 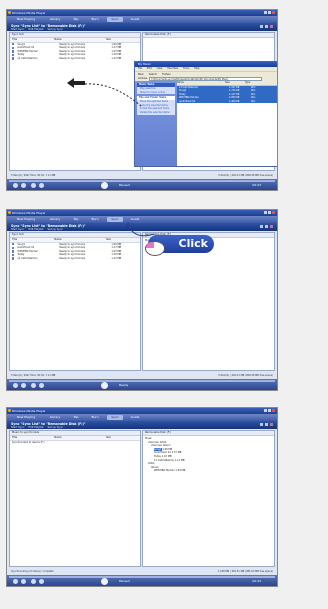 I want to click on device-dropdown: Removable Disk (F:), so click(x=208, y=35).